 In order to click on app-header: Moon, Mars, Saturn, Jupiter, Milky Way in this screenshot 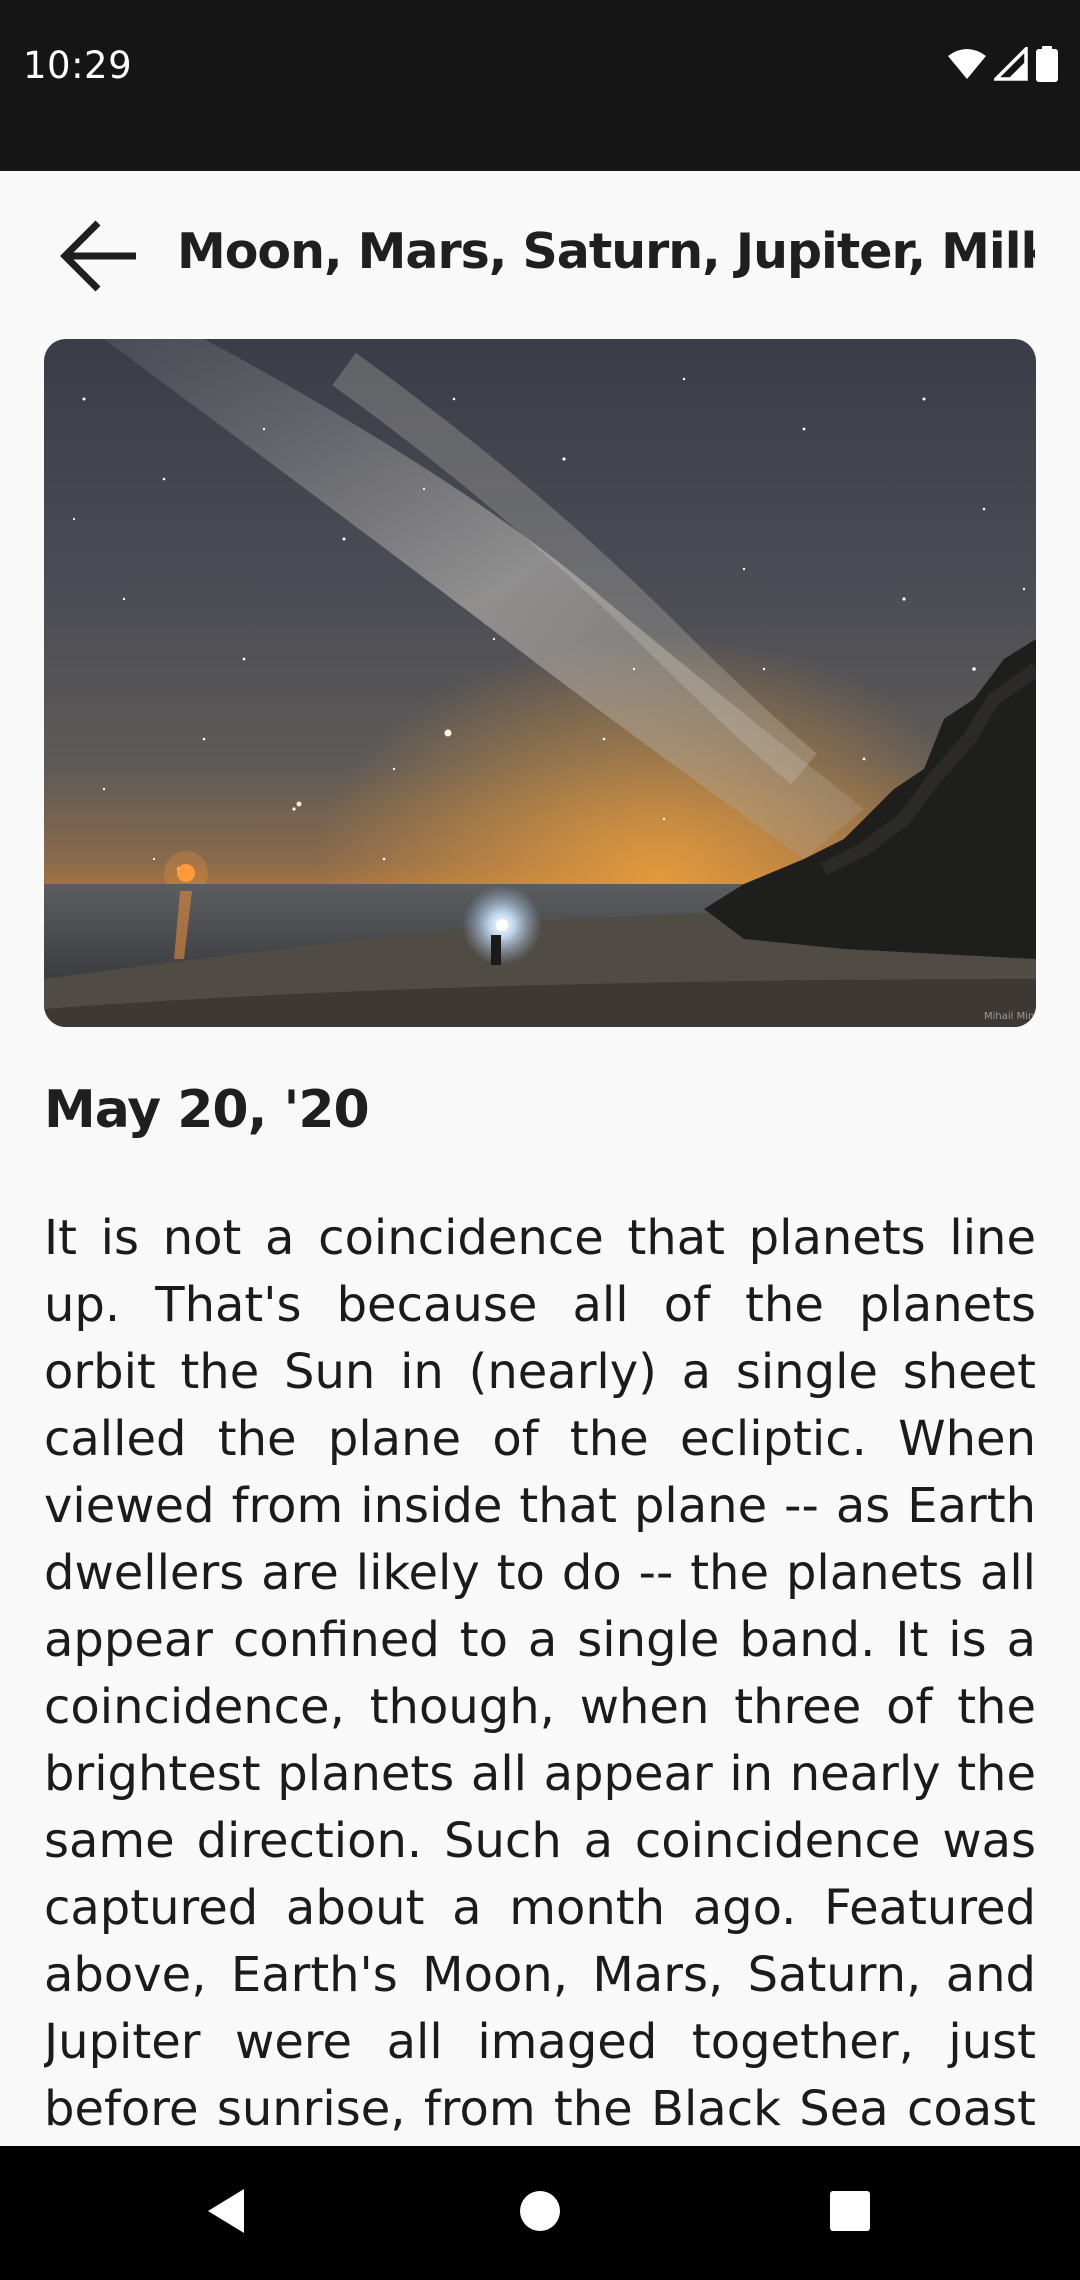, I will do `click(540, 255)`.